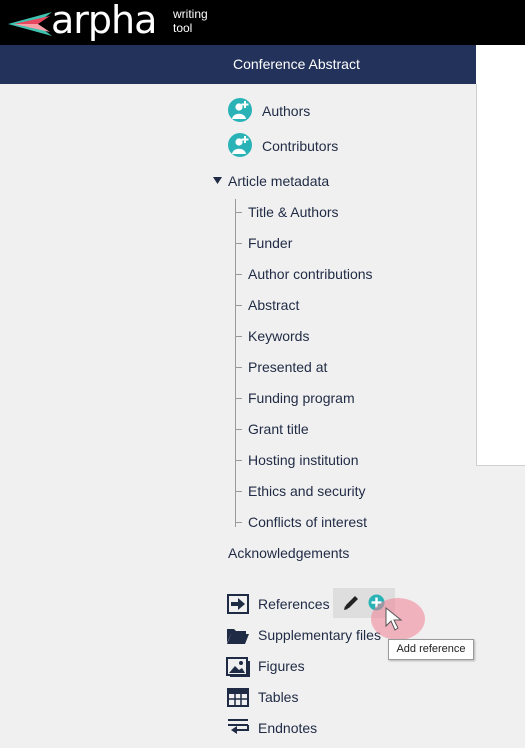 The image size is (525, 748). Describe the element at coordinates (238, 636) in the screenshot. I see `folder-icon` at that location.